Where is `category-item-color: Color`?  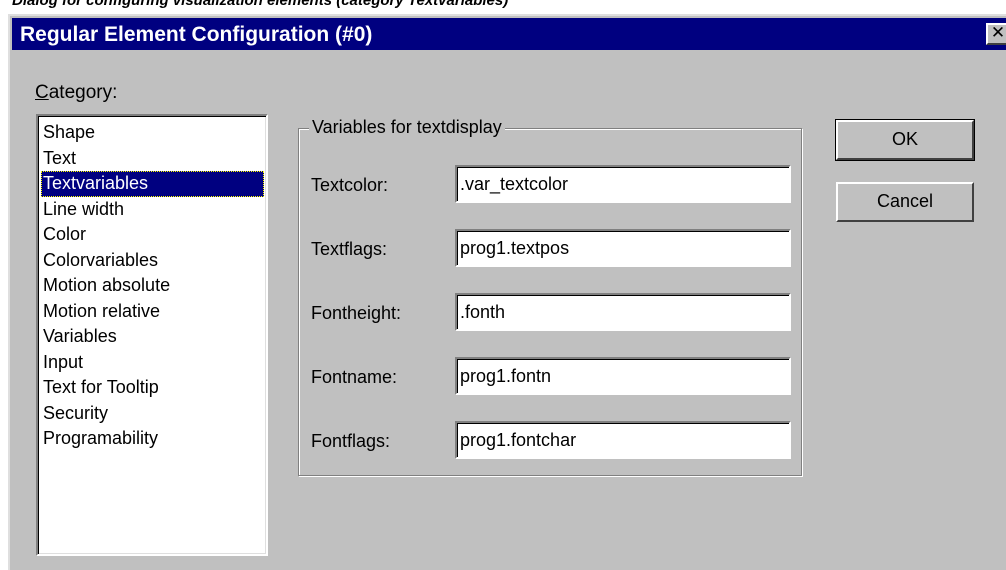
category-item-color: Color is located at coordinates (152, 235).